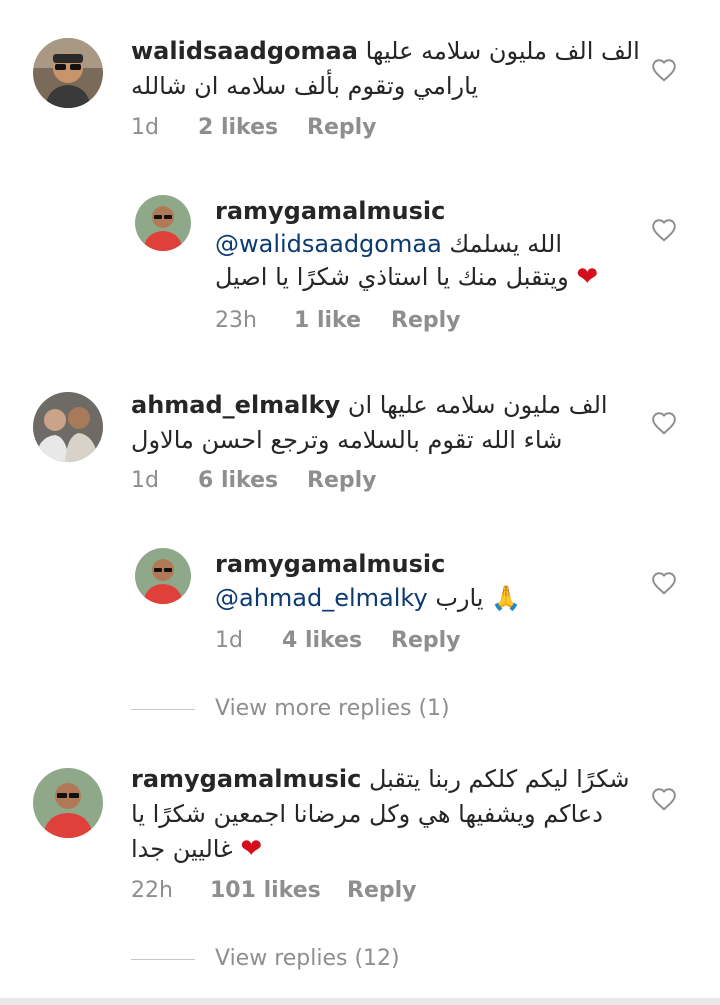 The image size is (720, 1005). Describe the element at coordinates (499, 779) in the screenshot. I see `comment-text: شكرًا ليكم كلكم ربنا يتقبل` at that location.